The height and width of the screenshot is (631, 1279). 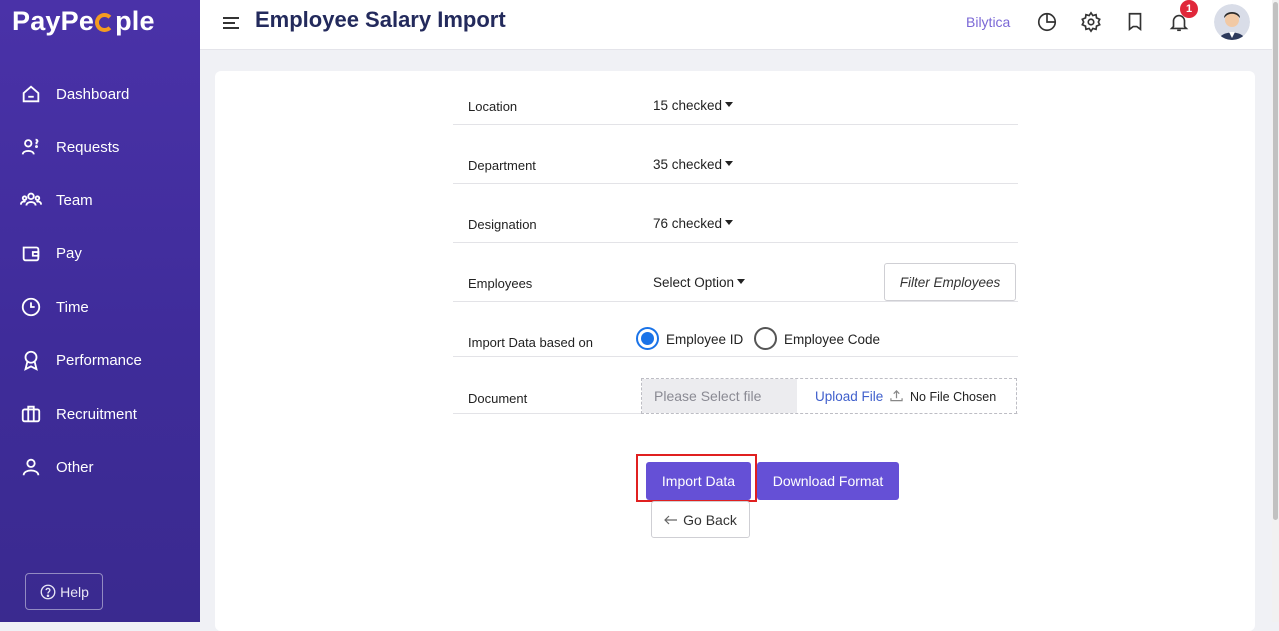 What do you see at coordinates (735, 154) in the screenshot?
I see `department-row: Department 35 checked` at bounding box center [735, 154].